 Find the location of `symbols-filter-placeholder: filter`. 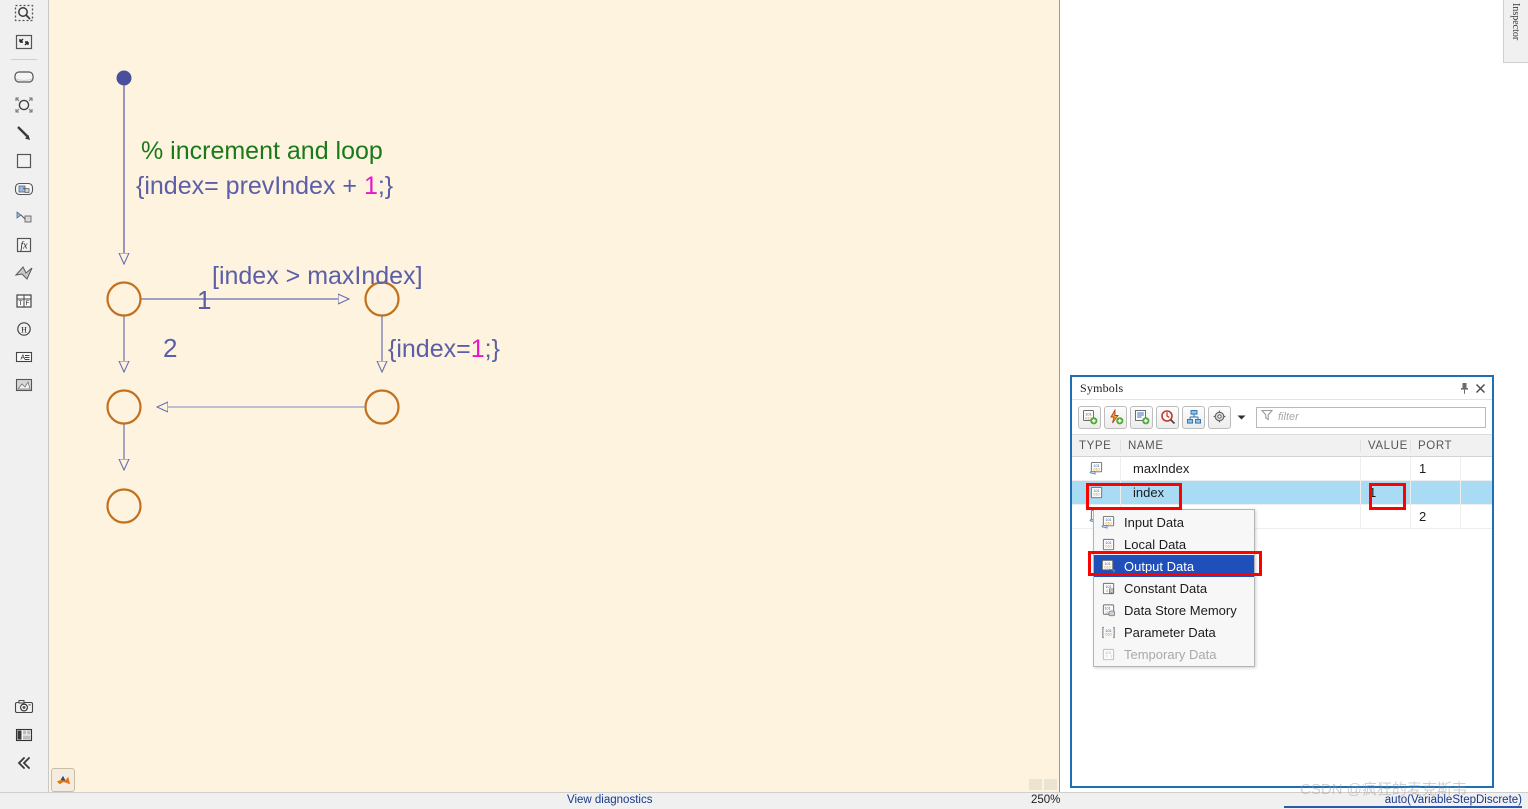

symbols-filter-placeholder: filter is located at coordinates (1288, 417).